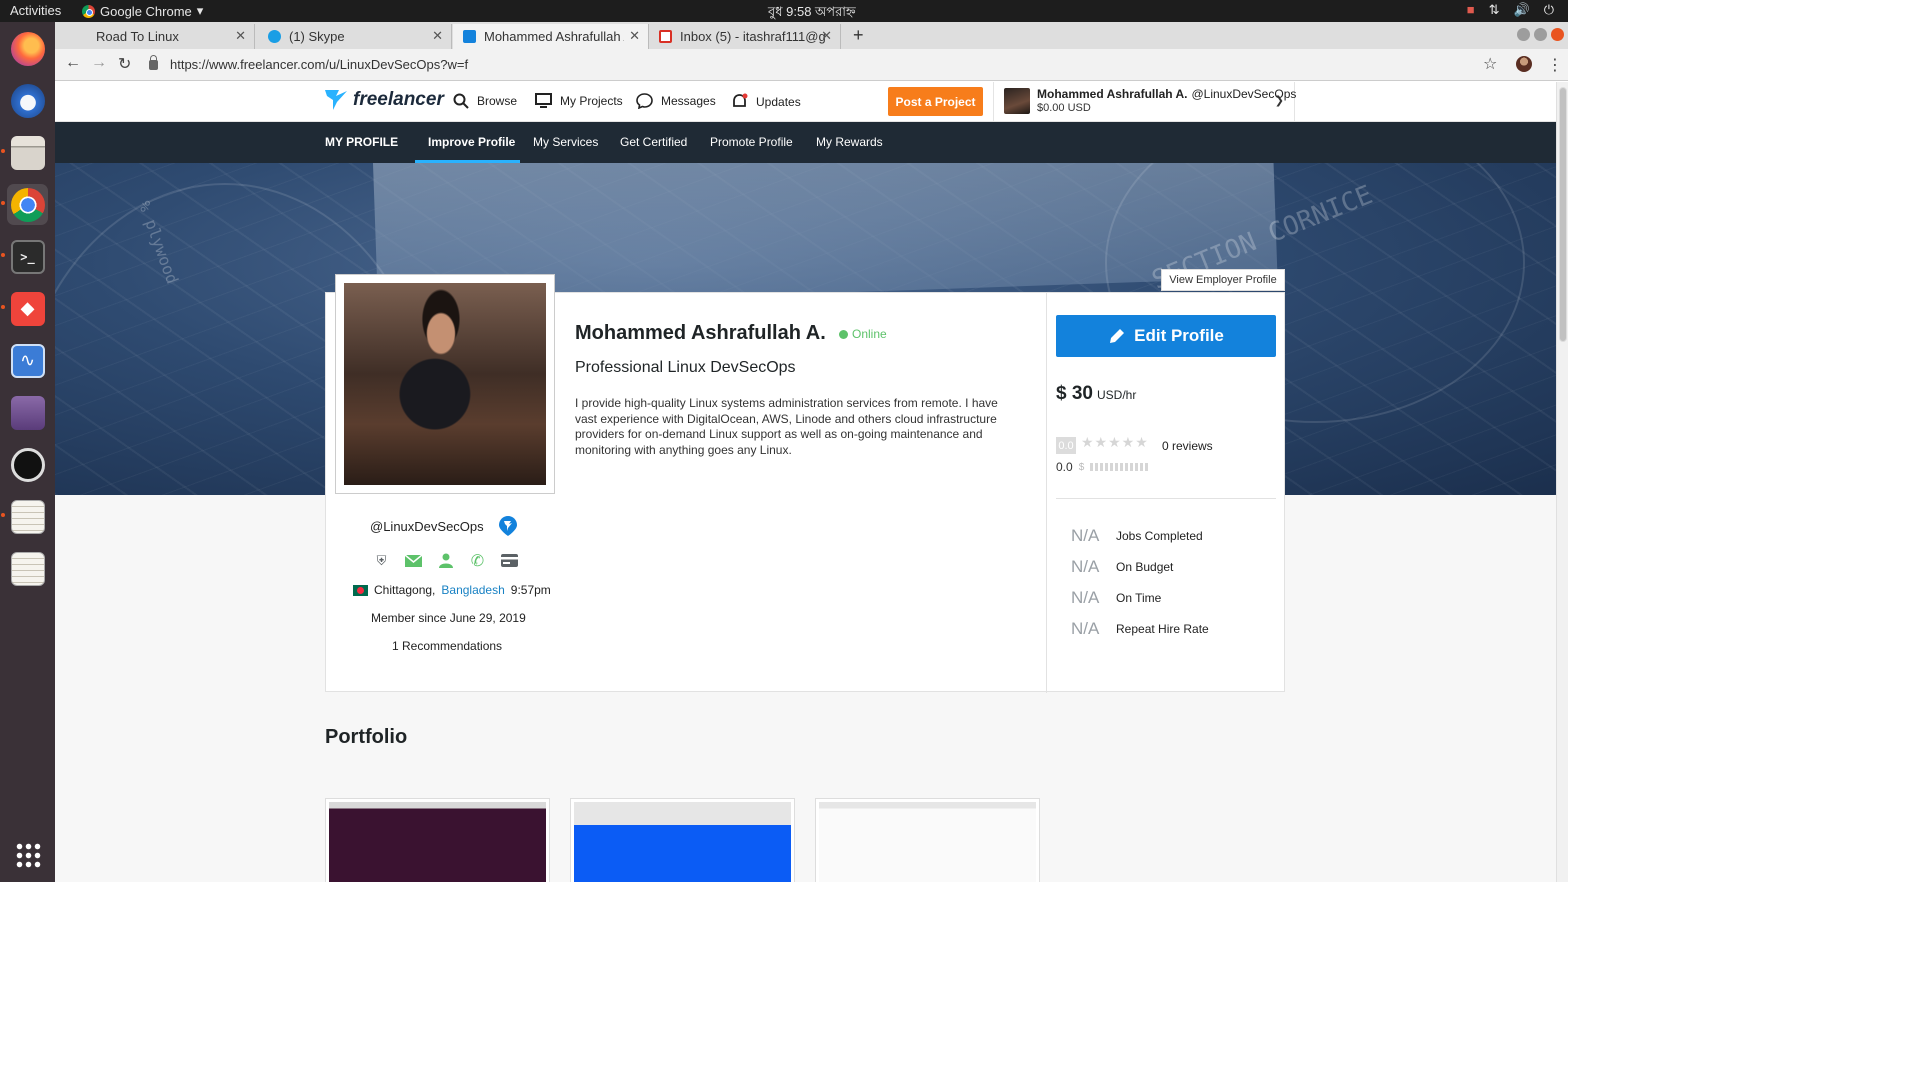 This screenshot has width=1920, height=1080. I want to click on edit-profile-button: Edit Profile, so click(1166, 336).